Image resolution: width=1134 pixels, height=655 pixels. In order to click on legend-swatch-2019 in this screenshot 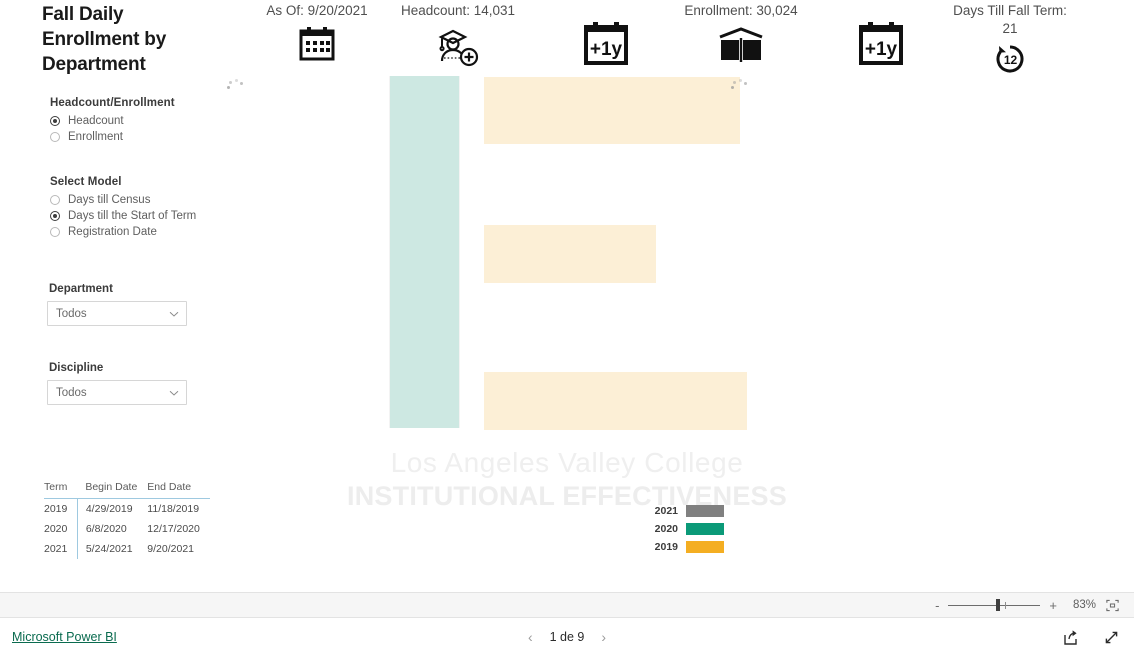, I will do `click(705, 546)`.